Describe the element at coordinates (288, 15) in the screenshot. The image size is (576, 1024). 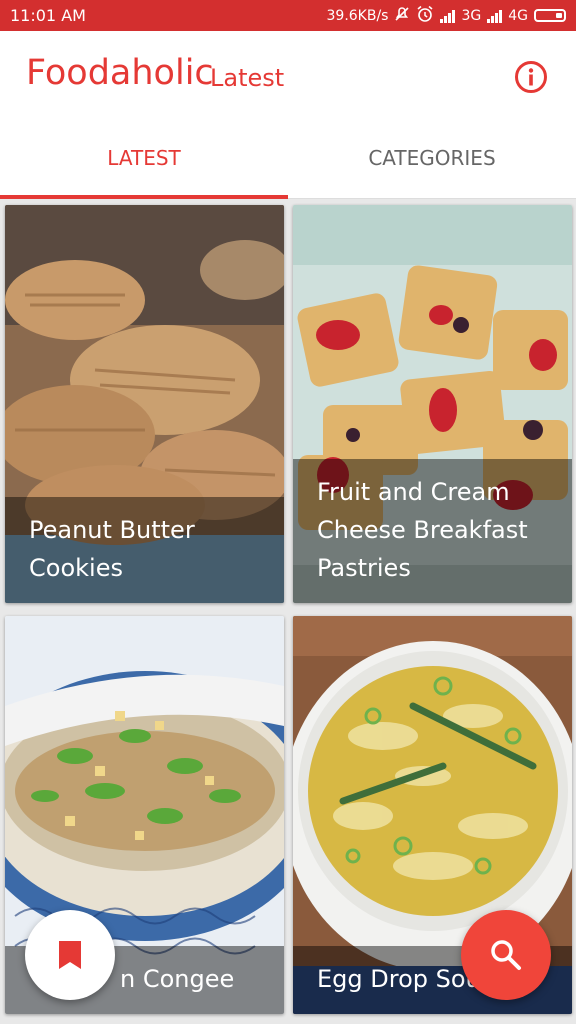
I see `status-bar: 11:01 AM 39.6KB/s 3G 4G` at that location.